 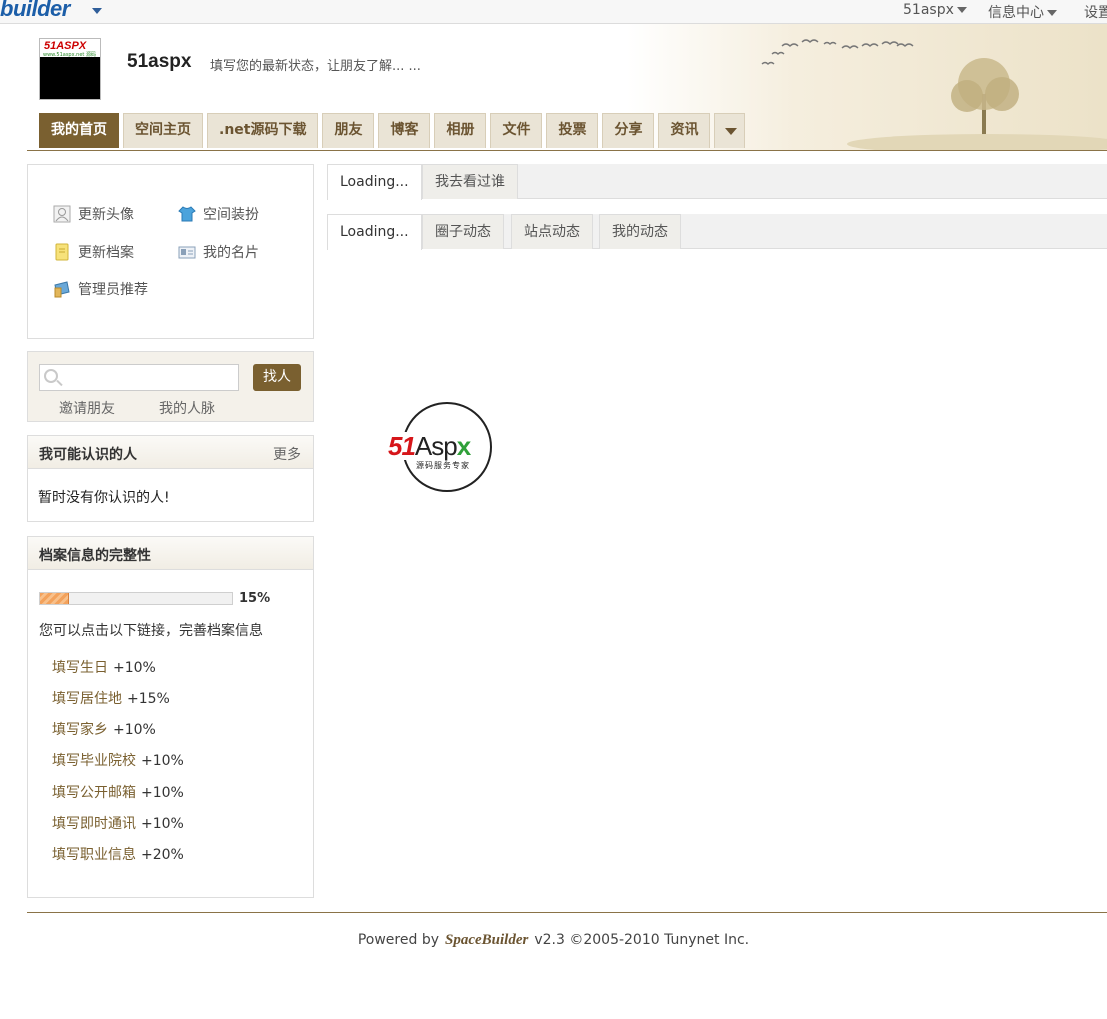 I want to click on task-hometown: 填写家乡 +10%, so click(x=104, y=729).